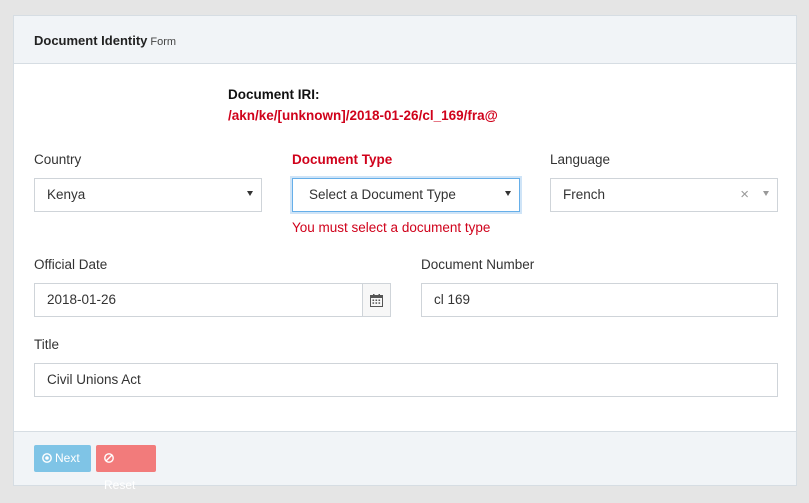  I want to click on document-number-input: cl 169, so click(599, 300).